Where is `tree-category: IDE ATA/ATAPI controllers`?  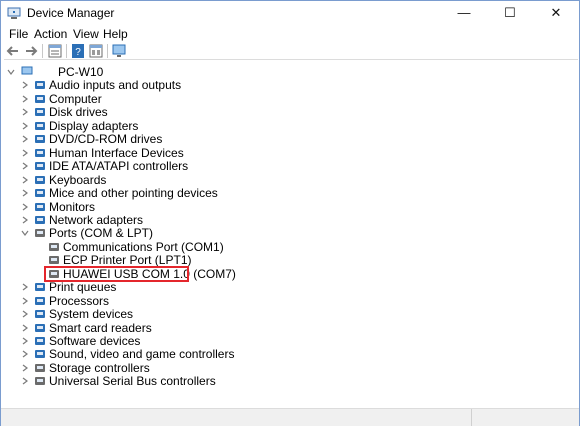
tree-category: IDE ATA/ATAPI controllers is located at coordinates (284, 166).